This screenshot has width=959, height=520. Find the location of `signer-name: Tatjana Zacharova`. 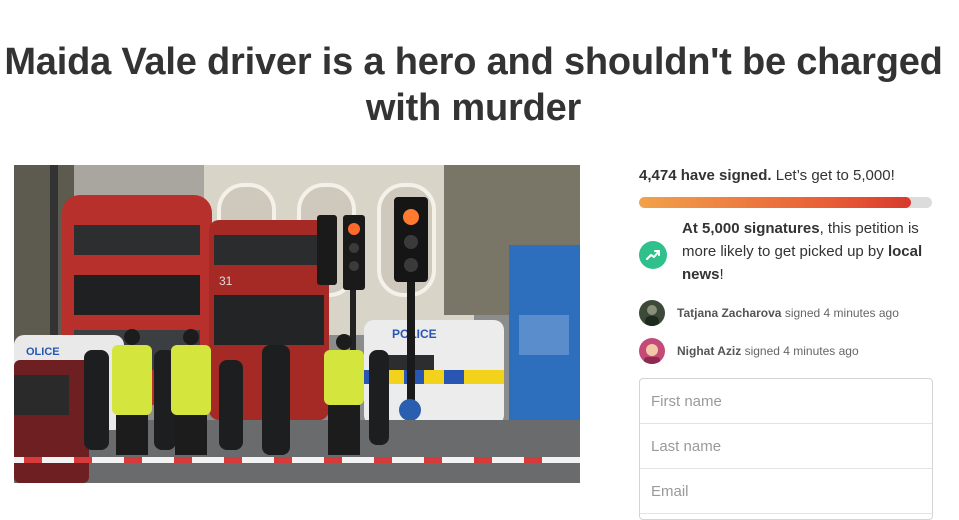

signer-name: Tatjana Zacharova is located at coordinates (729, 313).